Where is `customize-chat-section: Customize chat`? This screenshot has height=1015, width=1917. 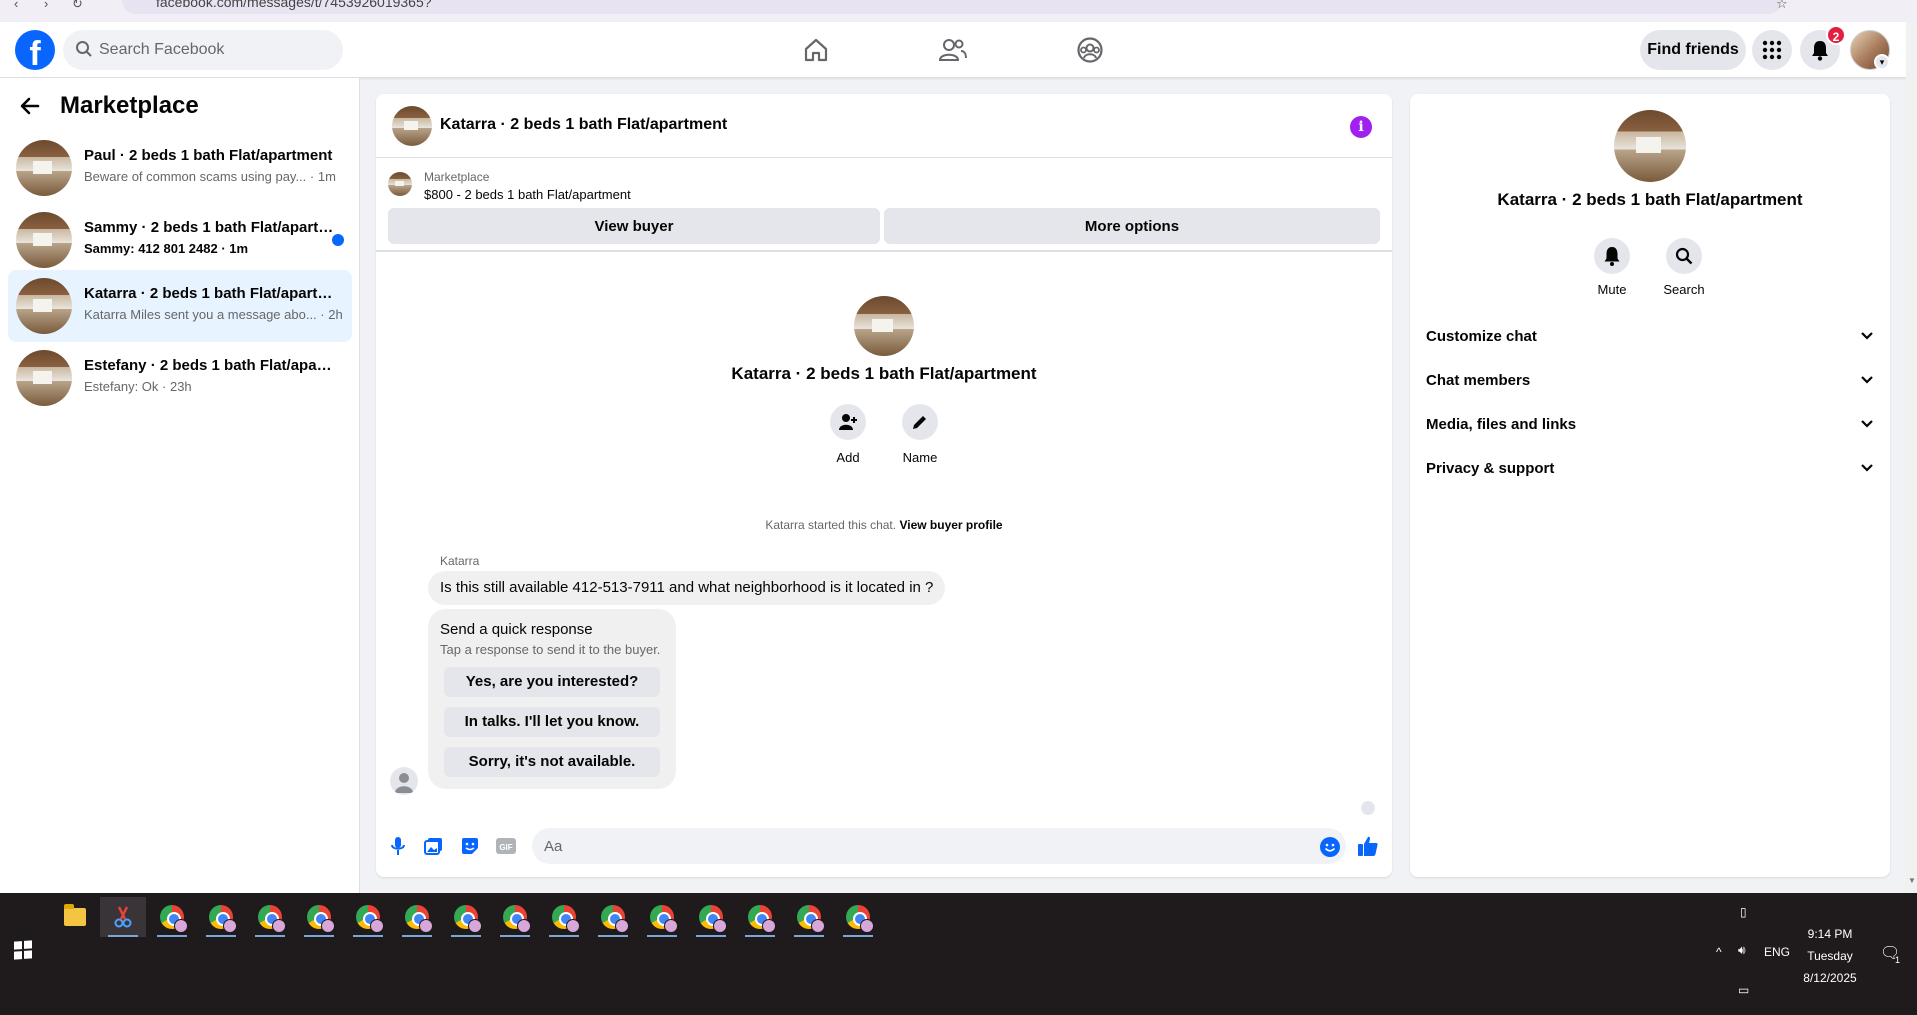
customize-chat-section: Customize chat is located at coordinates (1654, 336).